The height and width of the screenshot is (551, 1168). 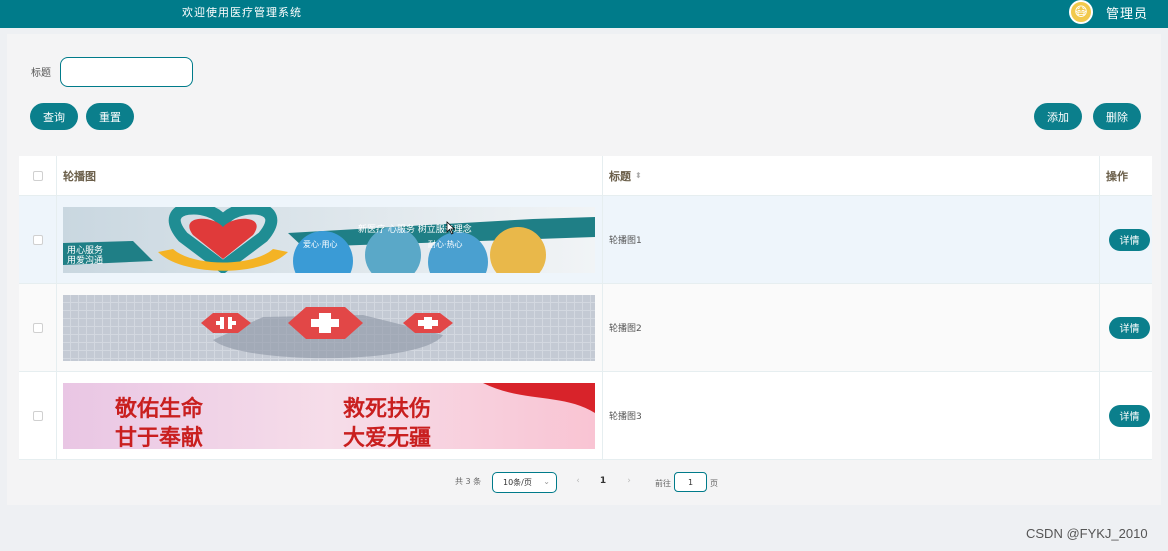 I want to click on jump-page-input: 1, so click(x=690, y=482).